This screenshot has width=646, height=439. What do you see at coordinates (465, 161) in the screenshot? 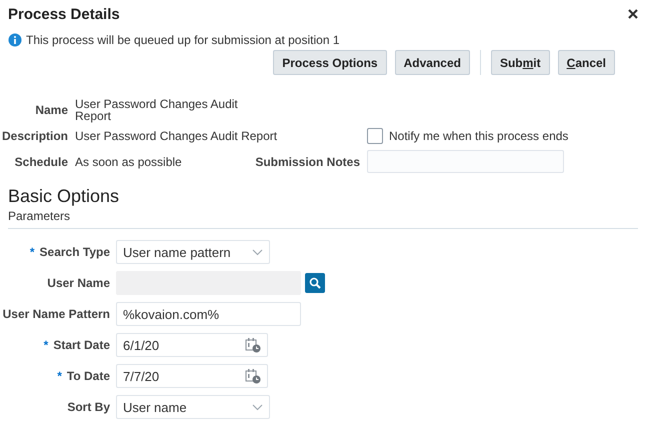
I see `notes-field` at bounding box center [465, 161].